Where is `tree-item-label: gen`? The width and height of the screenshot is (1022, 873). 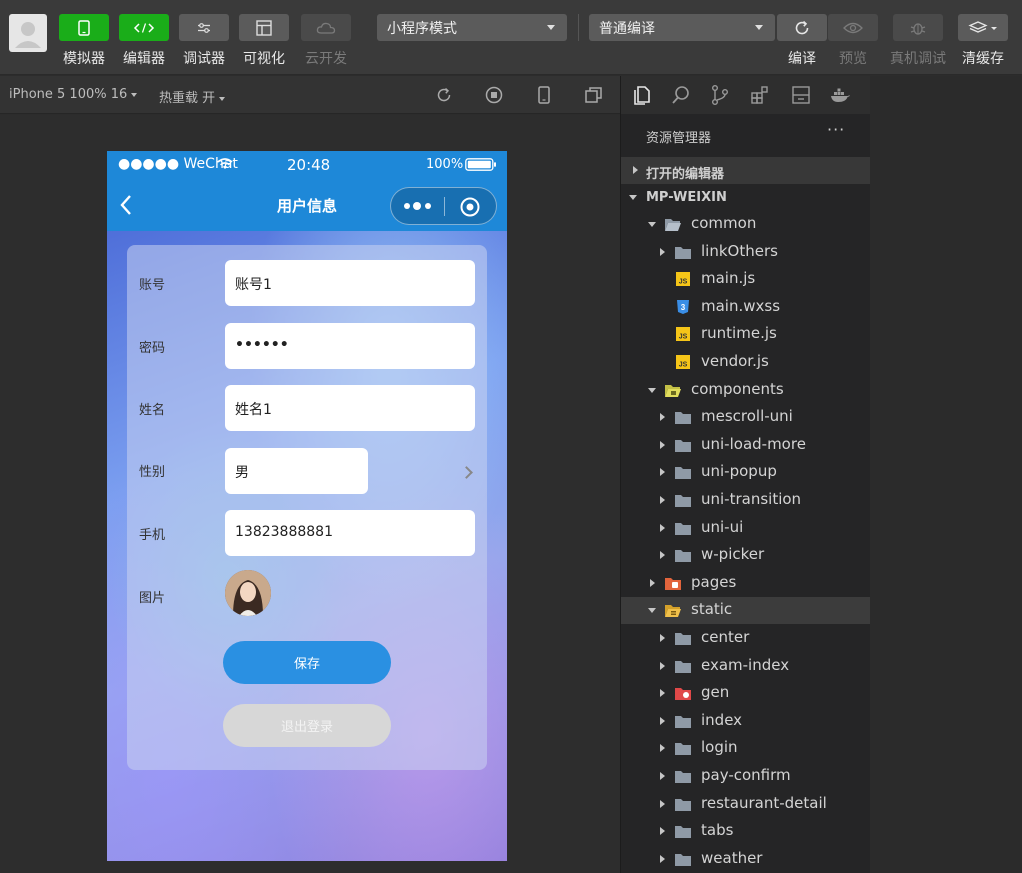
tree-item-label: gen is located at coordinates (715, 692).